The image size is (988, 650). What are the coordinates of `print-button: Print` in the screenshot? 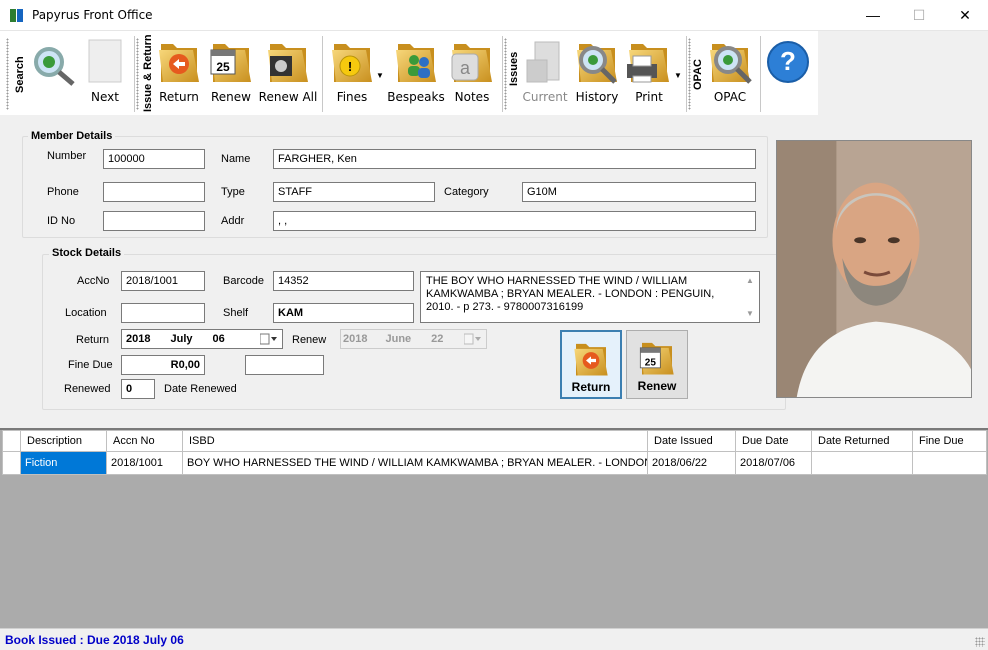 It's located at (649, 71).